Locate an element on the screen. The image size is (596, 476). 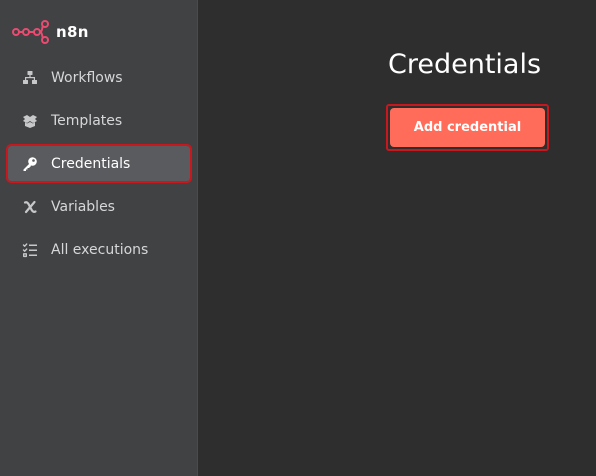
brand-name: n8n is located at coordinates (72, 32).